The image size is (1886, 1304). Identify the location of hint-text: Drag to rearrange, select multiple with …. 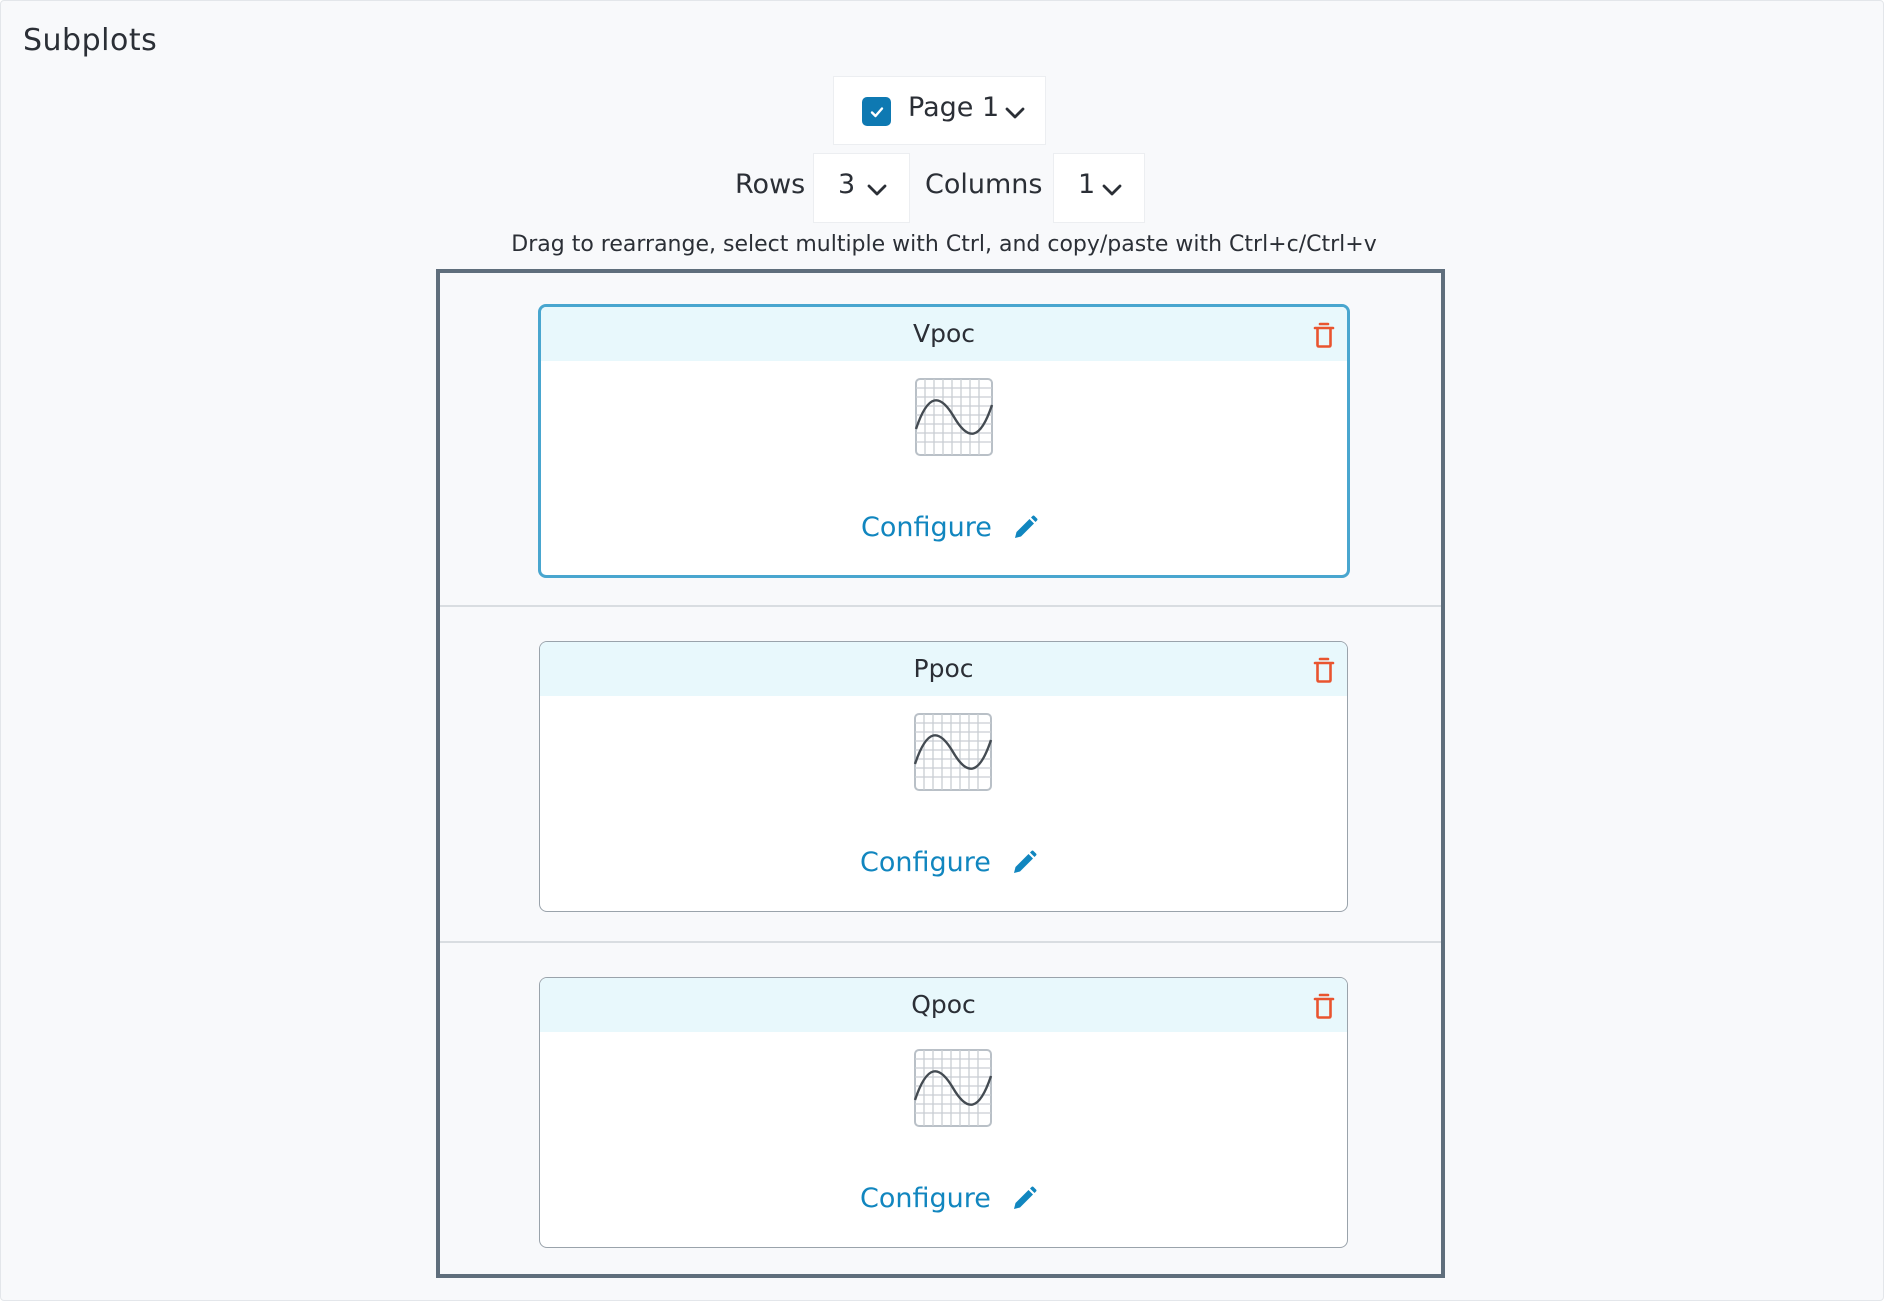
(944, 244).